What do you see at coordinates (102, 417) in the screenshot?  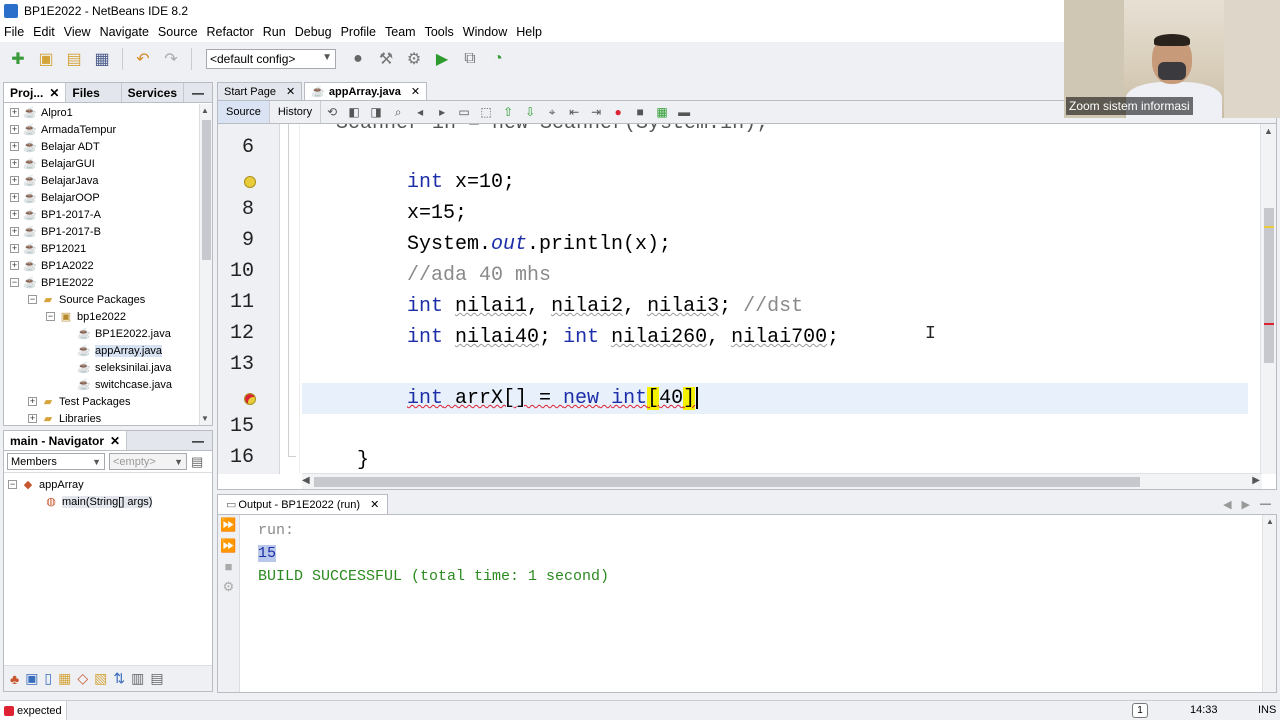 I see `tree-item: + ▰ Libraries` at bounding box center [102, 417].